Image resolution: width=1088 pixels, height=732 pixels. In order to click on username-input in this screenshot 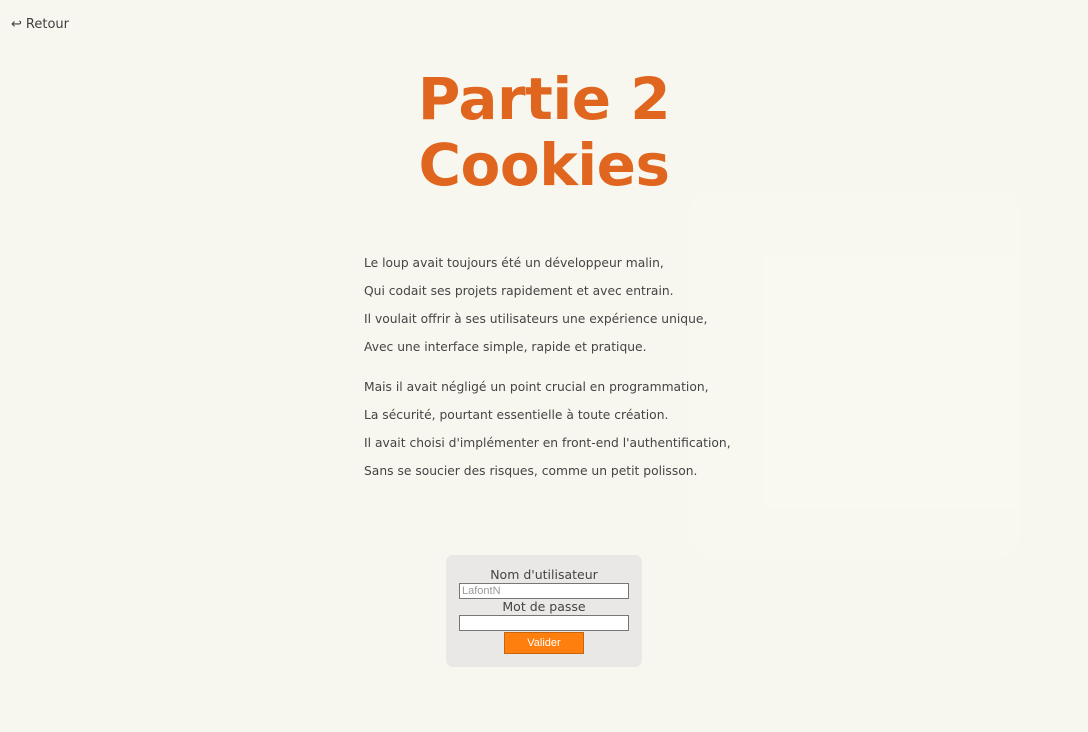, I will do `click(544, 591)`.